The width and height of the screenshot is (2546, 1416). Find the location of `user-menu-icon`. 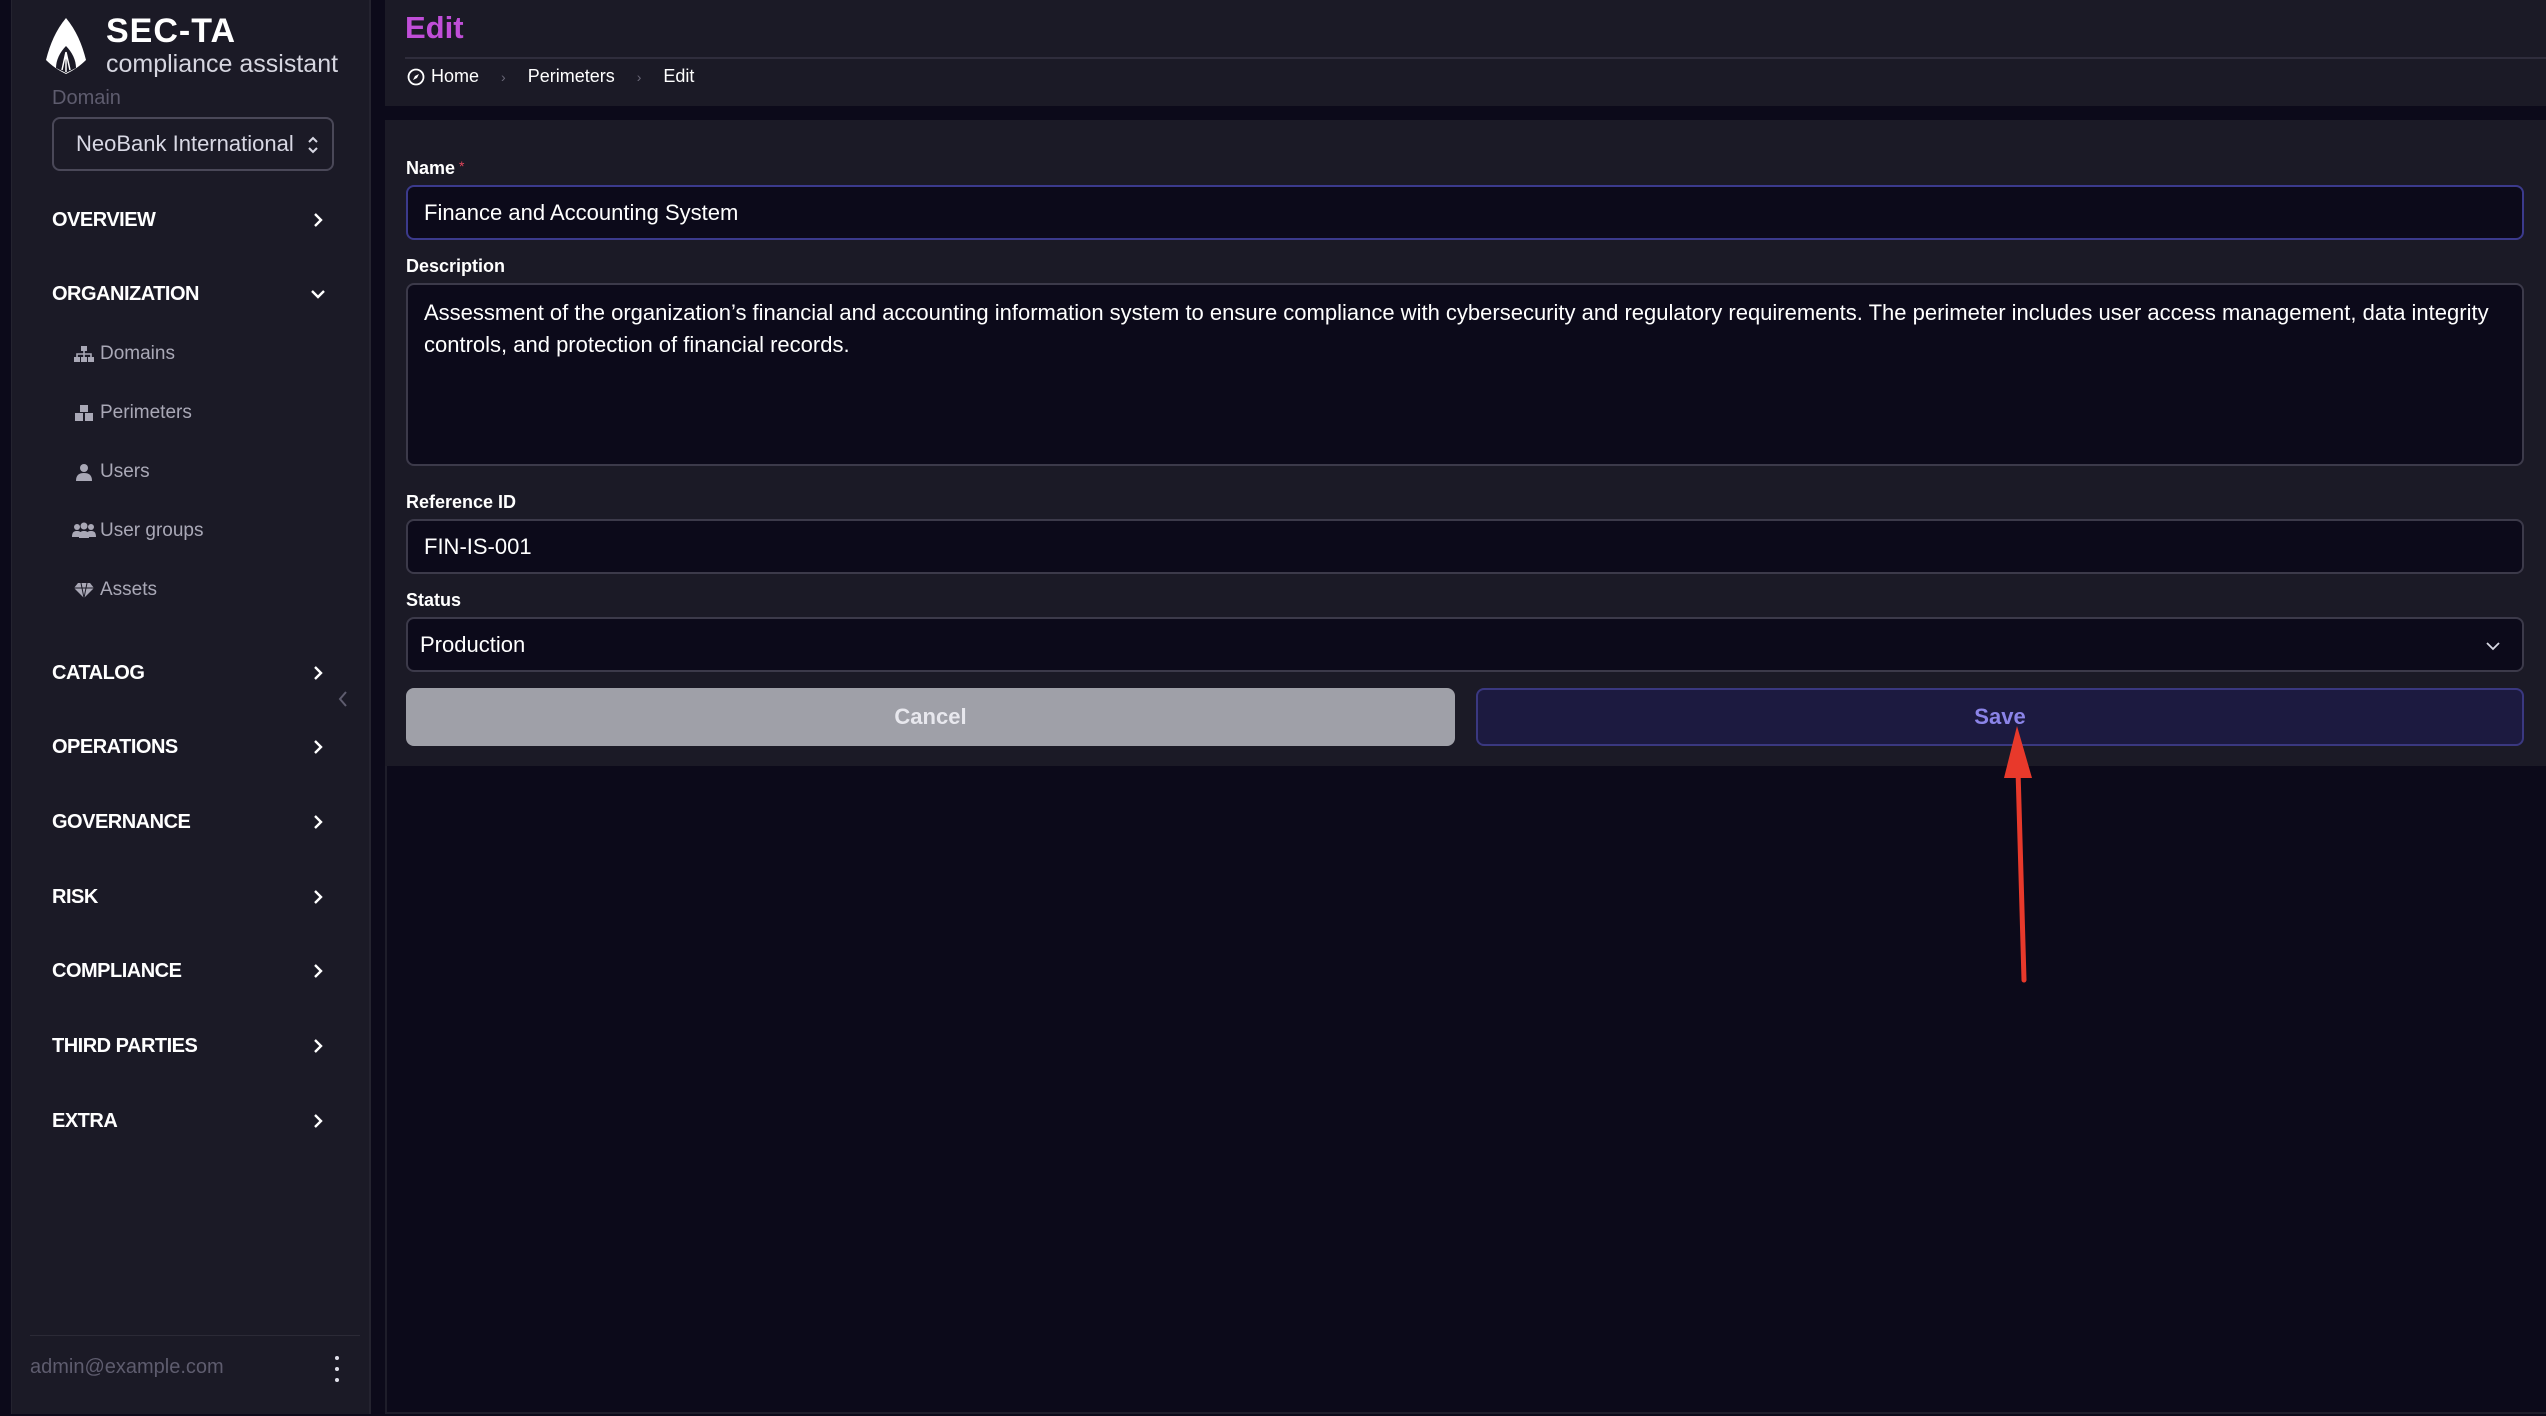

user-menu-icon is located at coordinates (337, 1369).